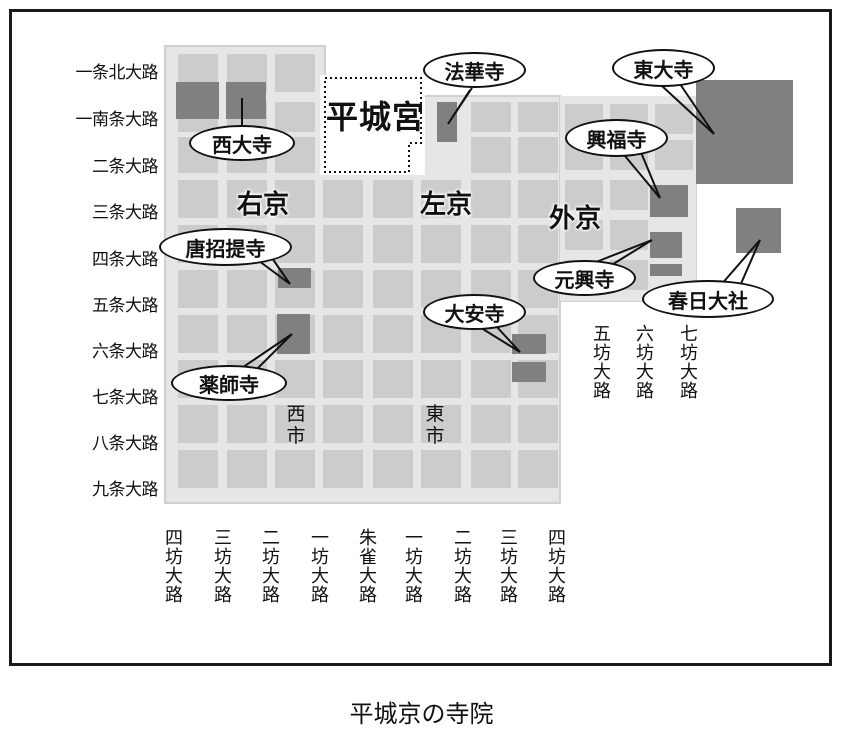  I want to click on yakushiji-ground, so click(293, 334).